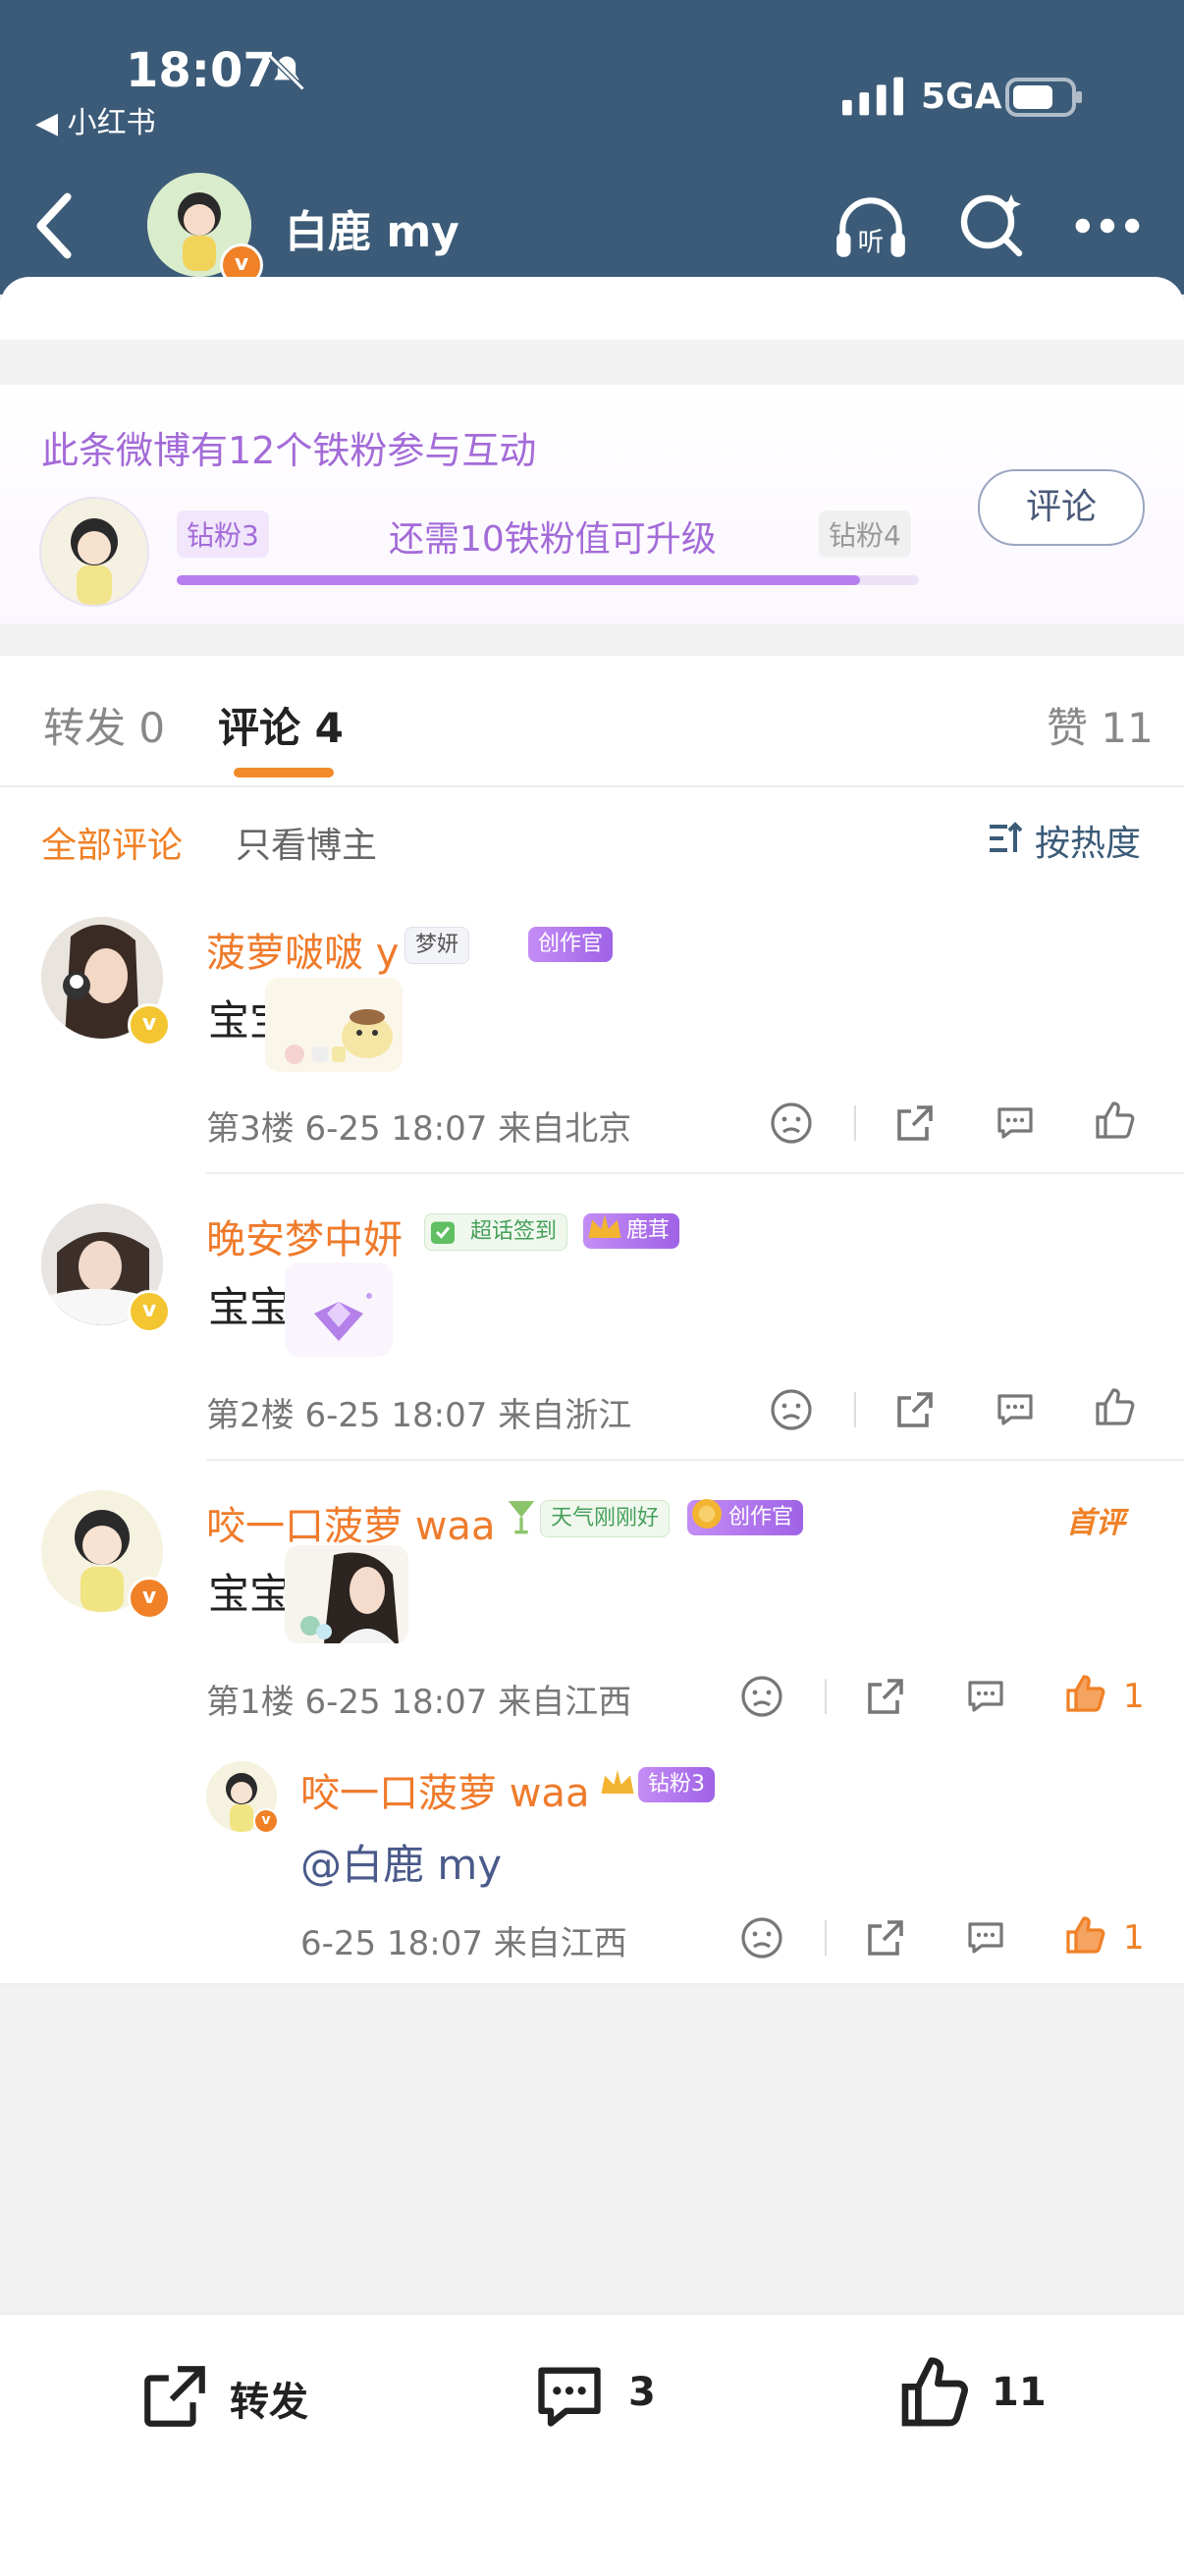 Image resolution: width=1184 pixels, height=2576 pixels. I want to click on reply-meta: 6-25 18:07 来自江西, so click(463, 1943).